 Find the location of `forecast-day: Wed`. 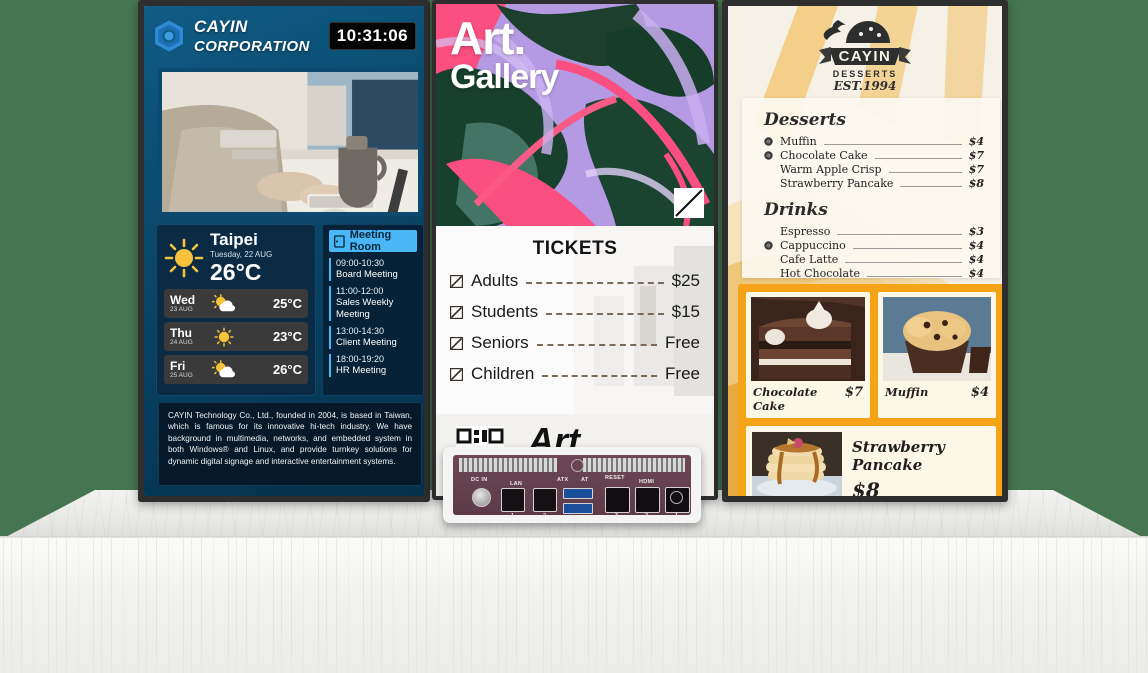

forecast-day: Wed is located at coordinates (183, 299).